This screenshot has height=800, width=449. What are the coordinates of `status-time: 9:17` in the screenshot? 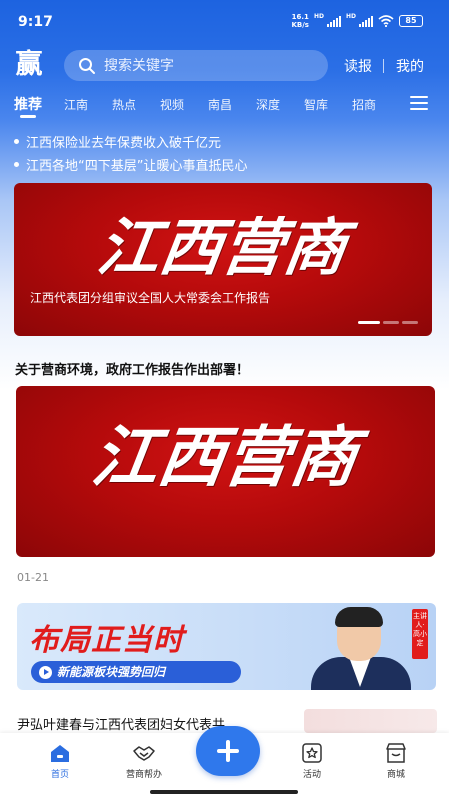 It's located at (35, 22).